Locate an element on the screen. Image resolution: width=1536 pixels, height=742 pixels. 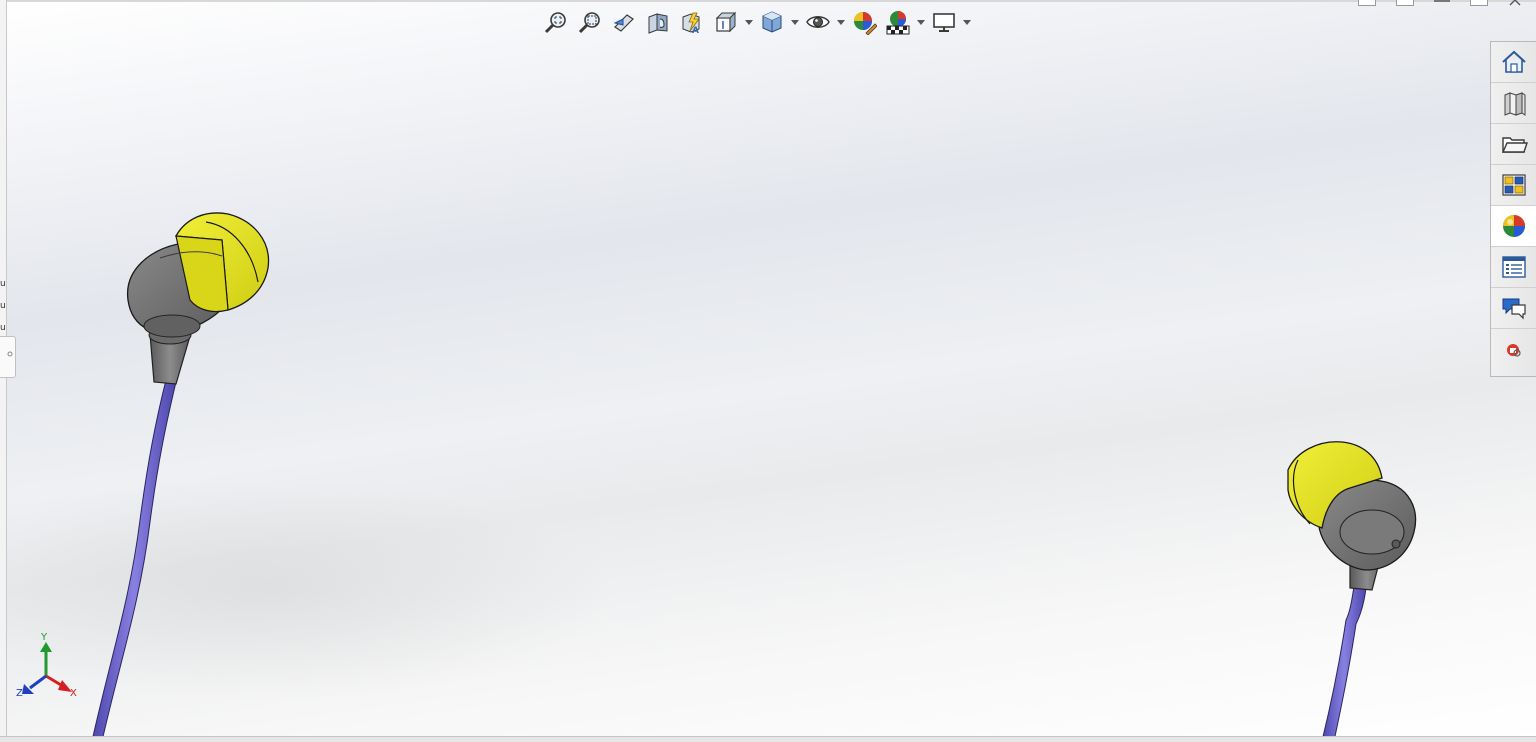
display-style-icon is located at coordinates (772, 22).